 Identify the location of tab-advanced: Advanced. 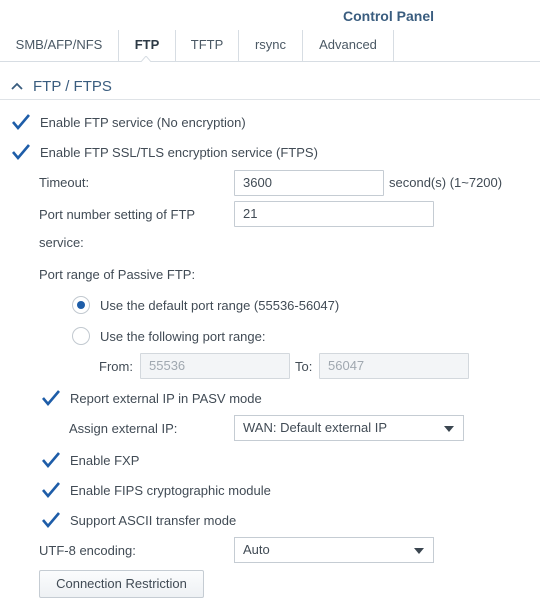
(348, 45).